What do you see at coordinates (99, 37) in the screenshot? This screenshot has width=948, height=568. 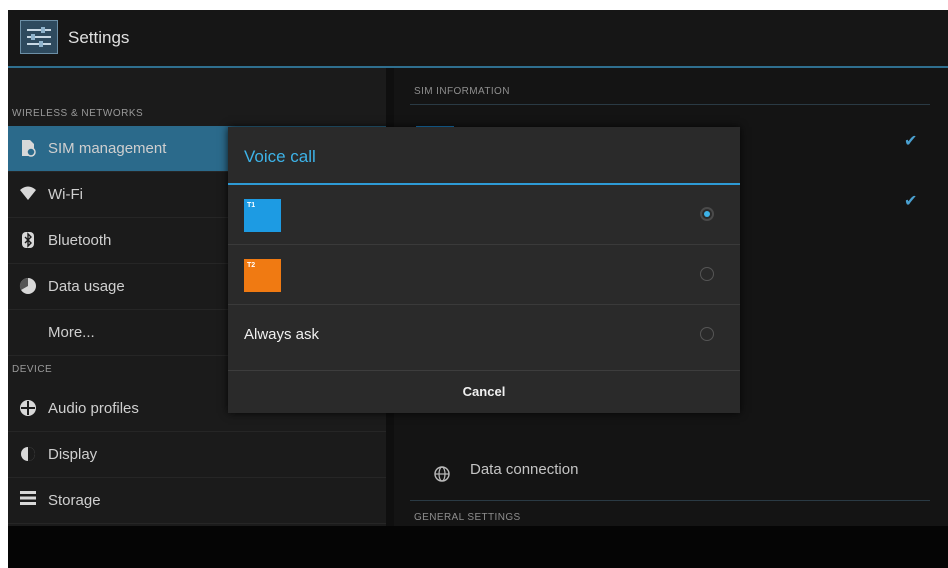 I see `app-title: Settings` at bounding box center [99, 37].